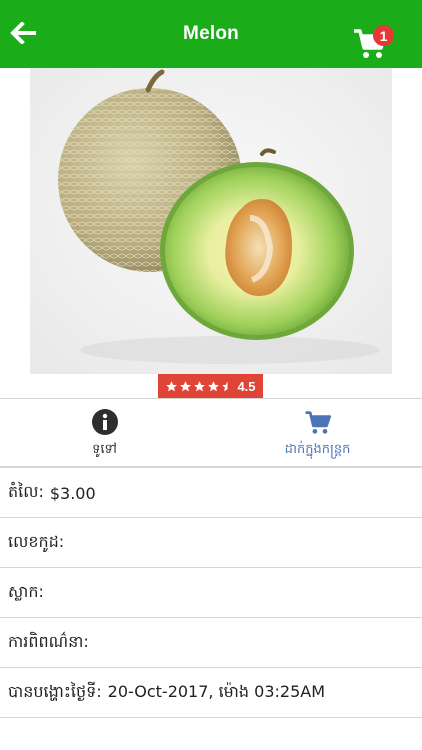 This screenshot has height=750, width=422. Describe the element at coordinates (211, 543) in the screenshot. I see `code-row: លេខកូដ:` at that location.